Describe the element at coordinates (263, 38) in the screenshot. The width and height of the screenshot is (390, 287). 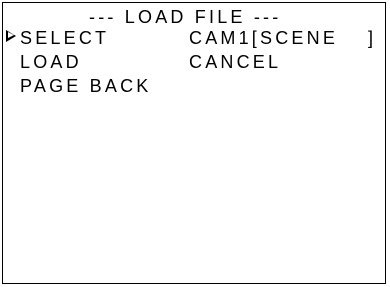
I see `scene-file-selector: CAM1[SCENE` at that location.